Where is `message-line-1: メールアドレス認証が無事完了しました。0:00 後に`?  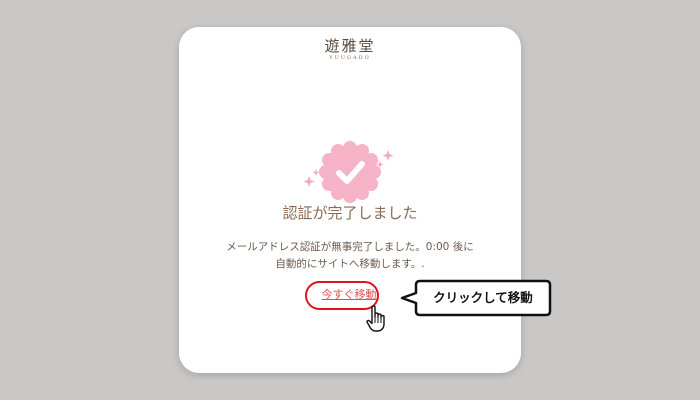 message-line-1: メールアドレス認証が無事完了しました。0:00 後に is located at coordinates (350, 247).